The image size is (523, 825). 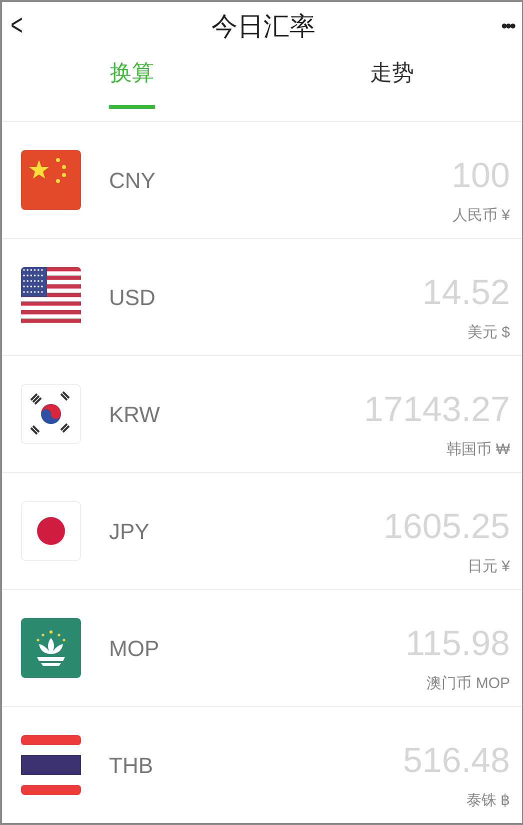 I want to click on currency-code: USD, so click(x=132, y=298).